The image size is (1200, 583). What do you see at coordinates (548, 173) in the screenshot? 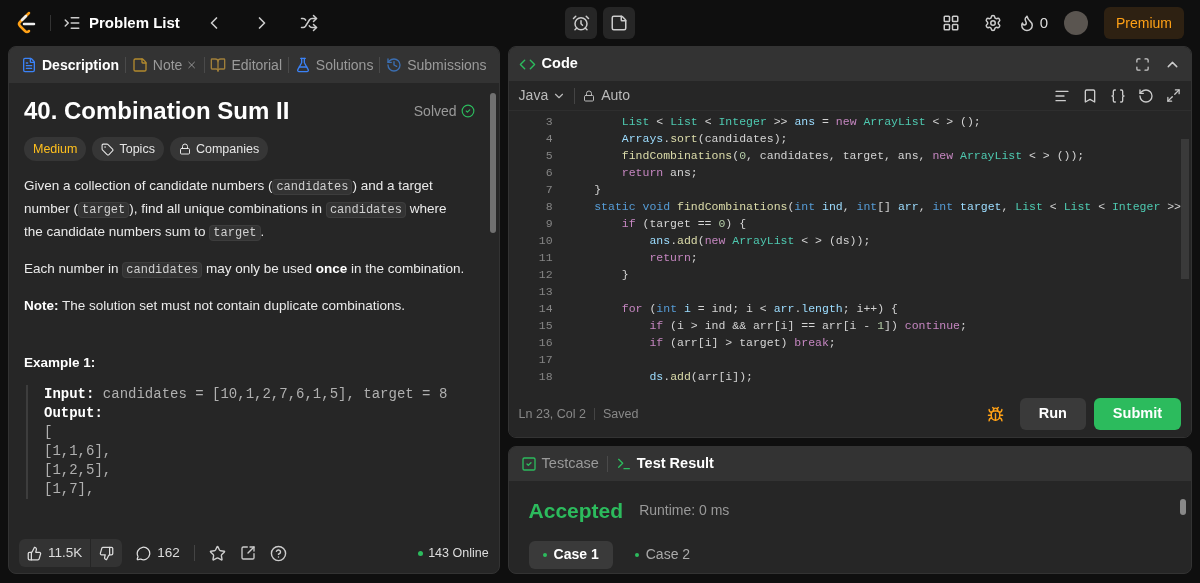
I see `line-number: 6` at bounding box center [548, 173].